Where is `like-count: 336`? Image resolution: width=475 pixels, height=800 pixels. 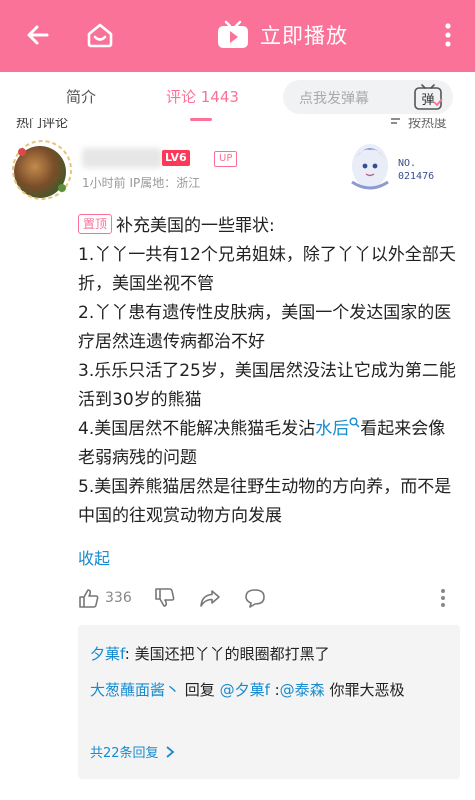
like-count: 336 is located at coordinates (118, 598).